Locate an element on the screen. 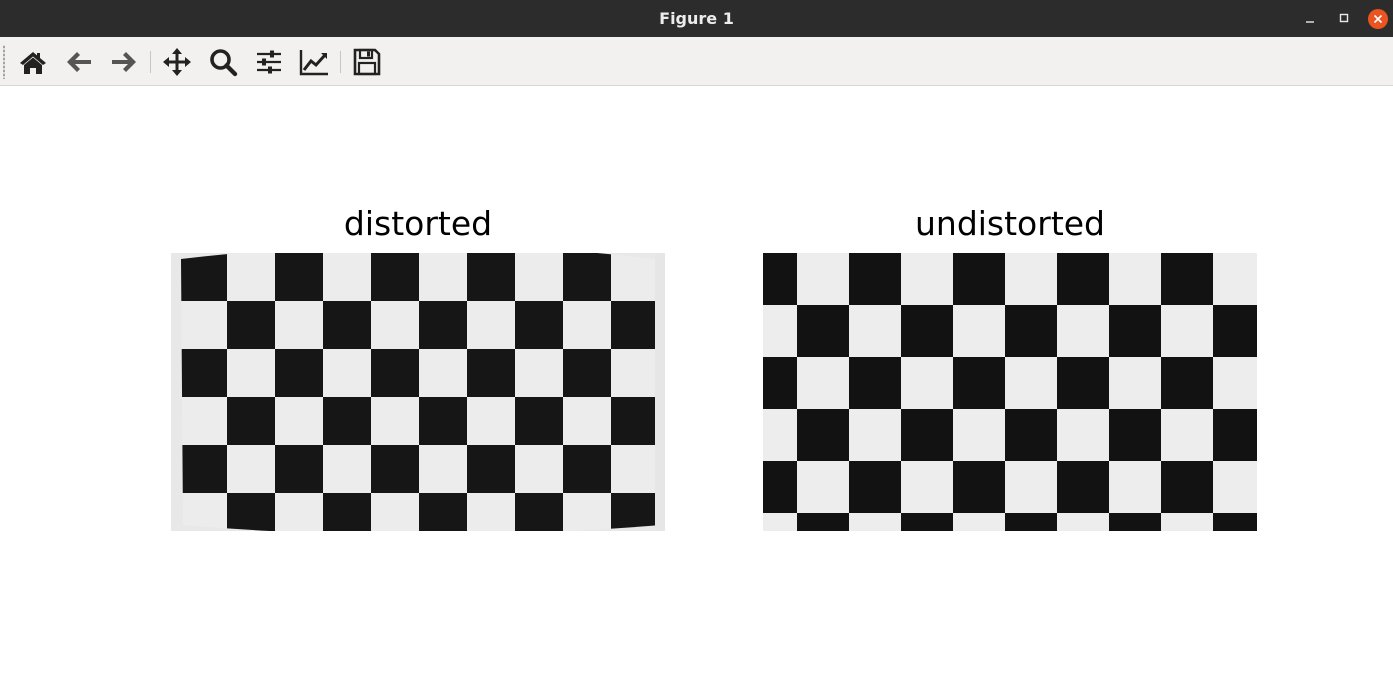 The image size is (1393, 685). zoom-magnifier-icon is located at coordinates (223, 62).